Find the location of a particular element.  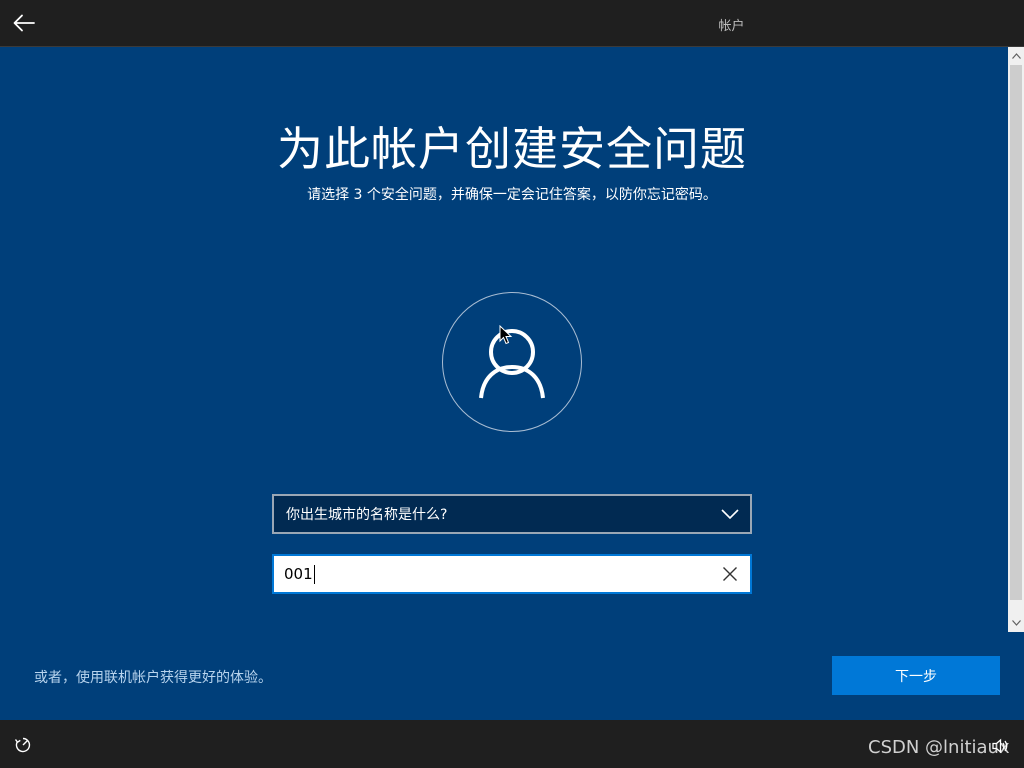

ease-of-access-icon is located at coordinates (22, 745).